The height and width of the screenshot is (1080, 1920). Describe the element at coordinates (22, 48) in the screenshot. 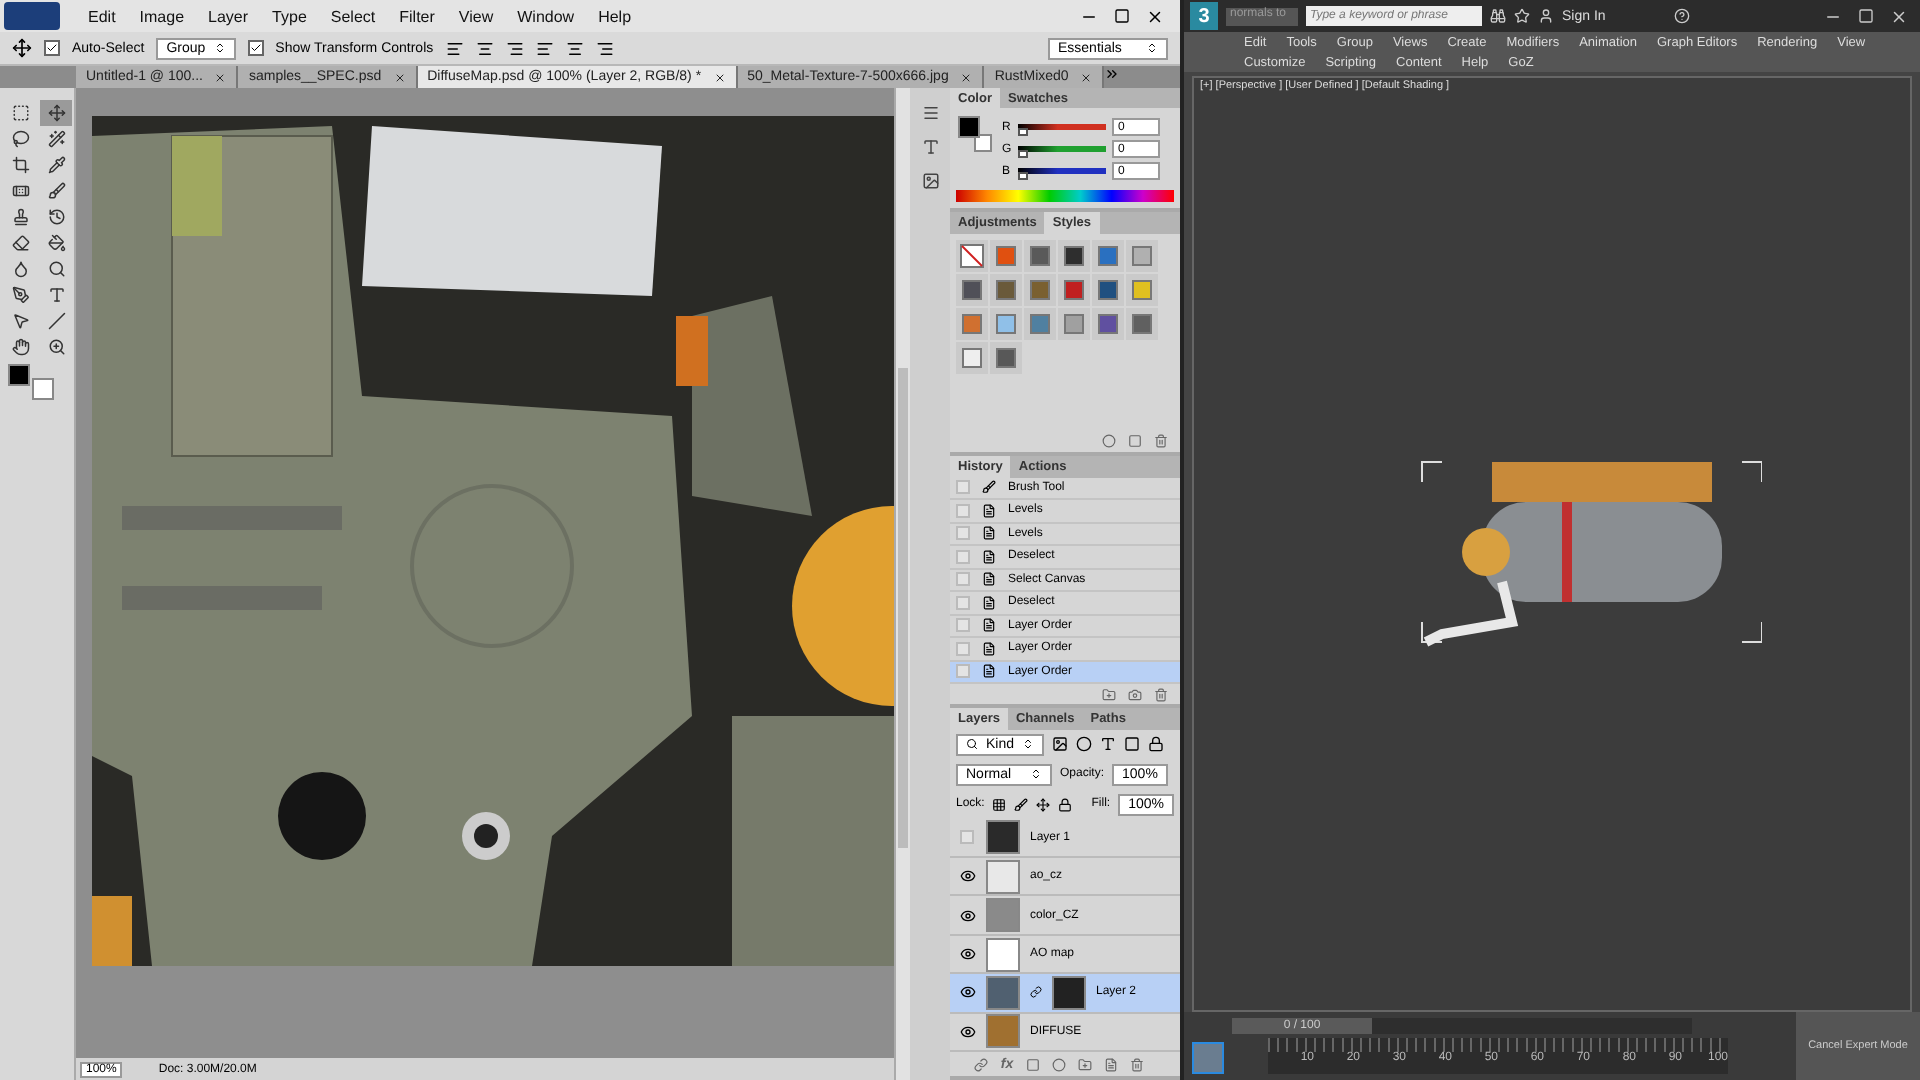

I see `move-tool-icon` at that location.